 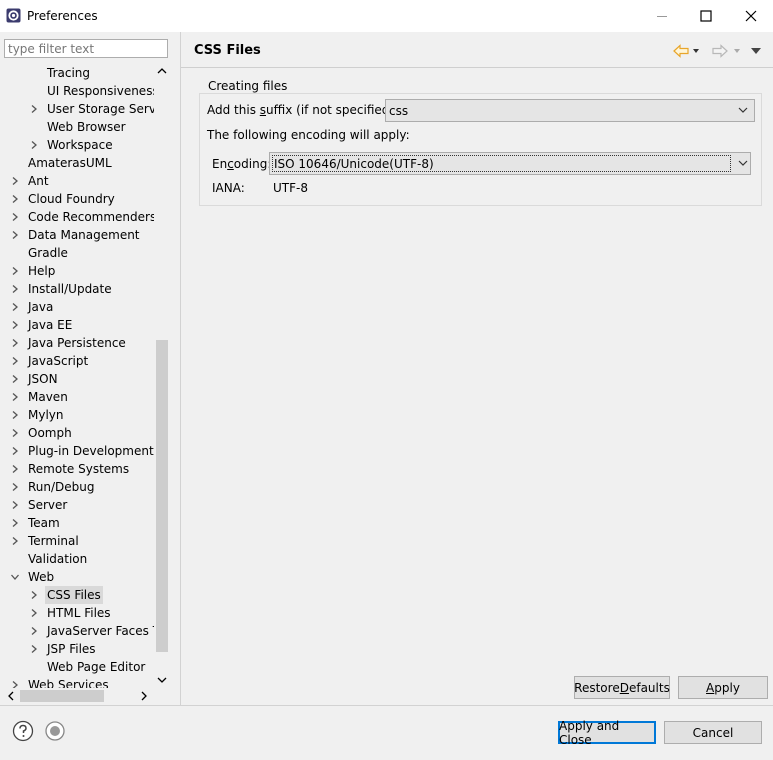 What do you see at coordinates (696, 51) in the screenshot?
I see `back-dropdown-icon` at bounding box center [696, 51].